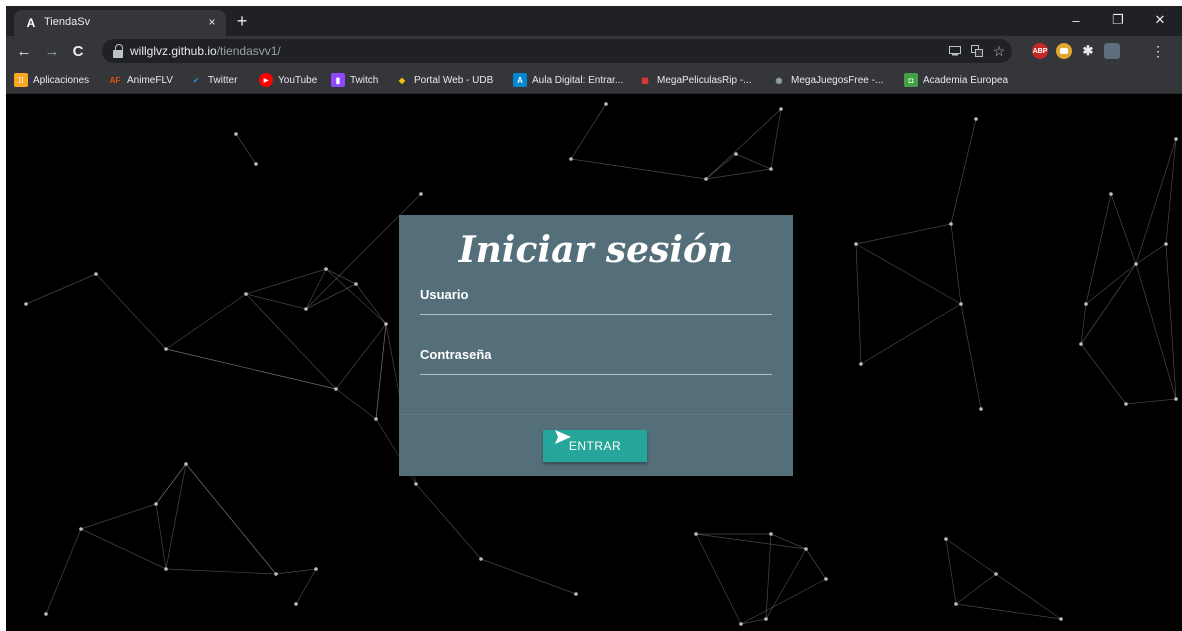 The height and width of the screenshot is (631, 1182). What do you see at coordinates (52, 51) in the screenshot?
I see `forward-button: →` at bounding box center [52, 51].